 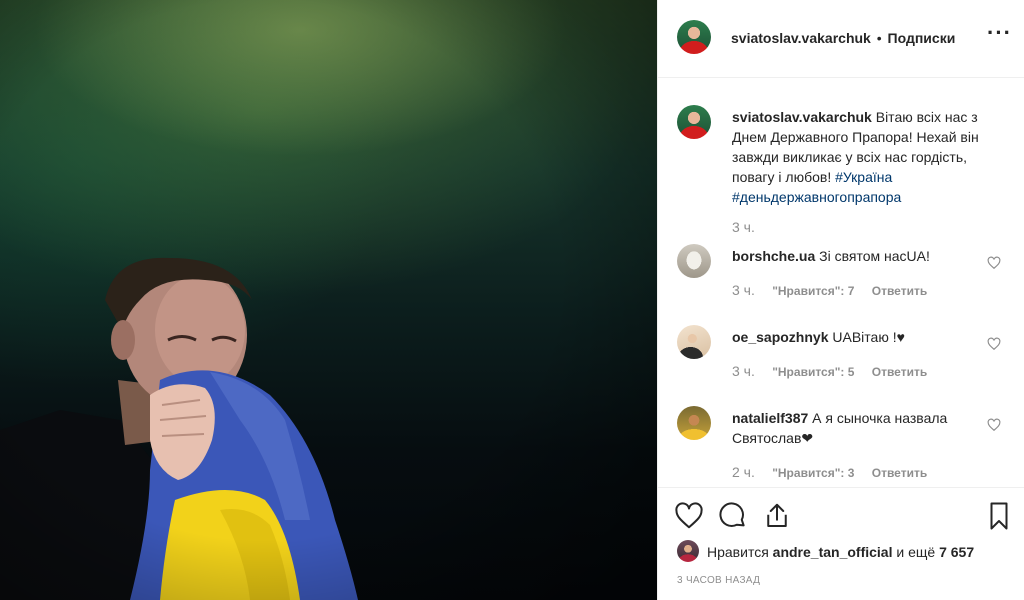 What do you see at coordinates (694, 122) in the screenshot?
I see `caption-avatar` at bounding box center [694, 122].